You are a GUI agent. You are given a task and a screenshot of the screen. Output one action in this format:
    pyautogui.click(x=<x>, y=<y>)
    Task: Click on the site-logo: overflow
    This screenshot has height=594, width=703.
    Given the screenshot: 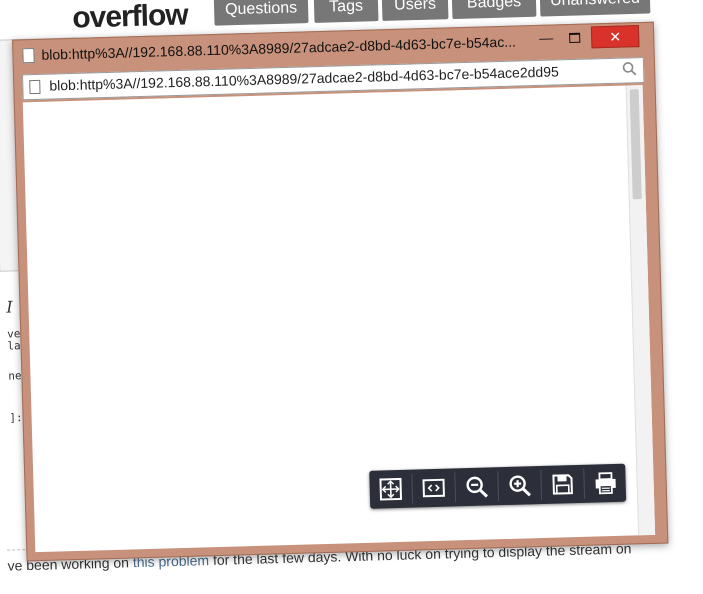 What is the action you would take?
    pyautogui.click(x=130, y=18)
    